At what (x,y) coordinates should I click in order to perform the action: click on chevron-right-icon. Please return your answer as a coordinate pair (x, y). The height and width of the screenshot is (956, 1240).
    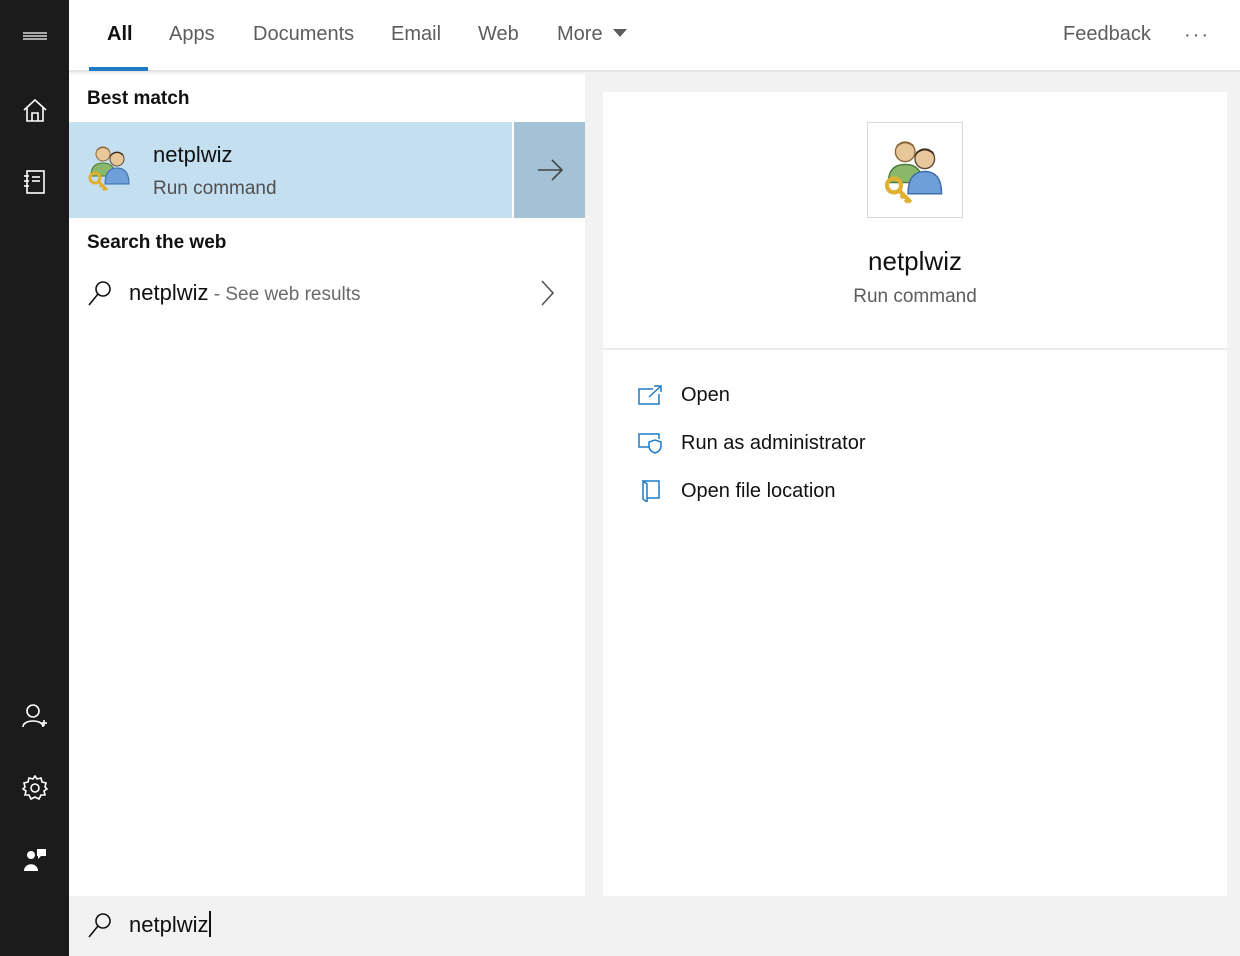
    Looking at the image, I should click on (548, 293).